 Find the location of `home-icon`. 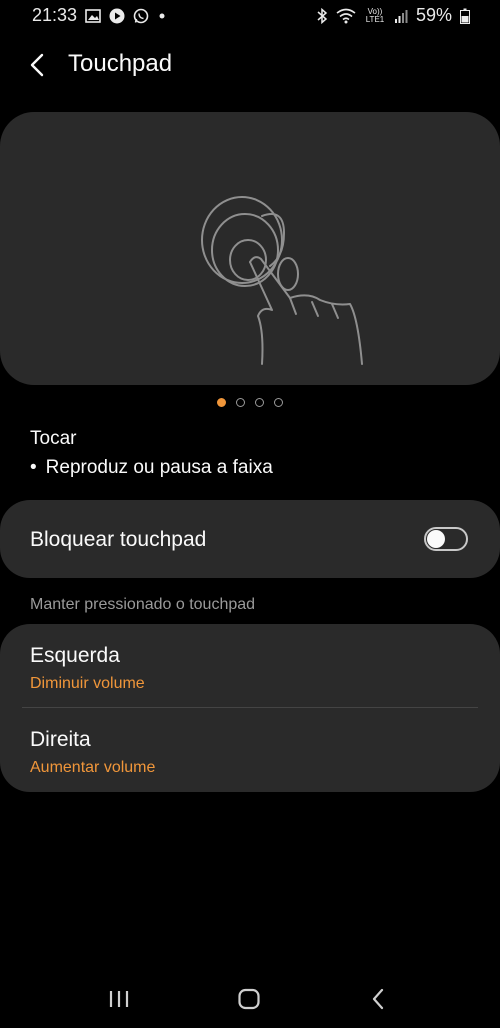

home-icon is located at coordinates (249, 999).